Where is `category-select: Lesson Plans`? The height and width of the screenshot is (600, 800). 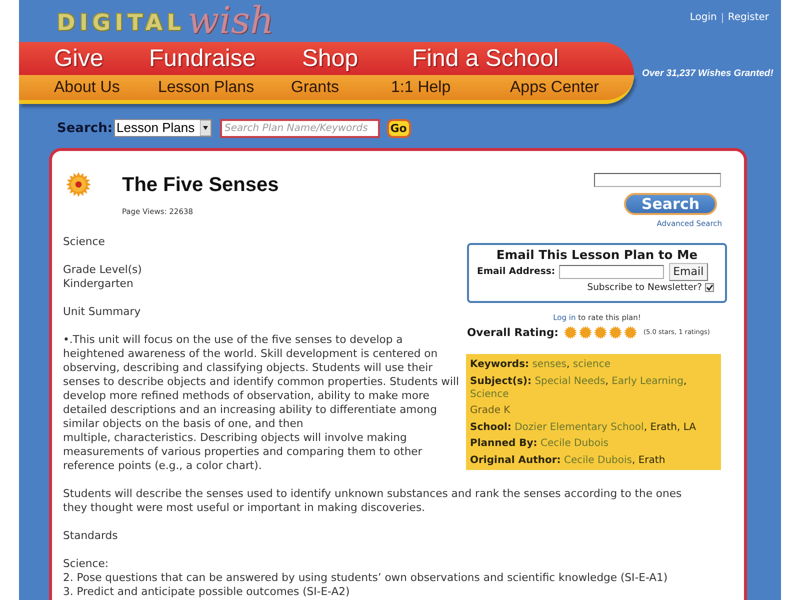
category-select: Lesson Plans is located at coordinates (163, 128).